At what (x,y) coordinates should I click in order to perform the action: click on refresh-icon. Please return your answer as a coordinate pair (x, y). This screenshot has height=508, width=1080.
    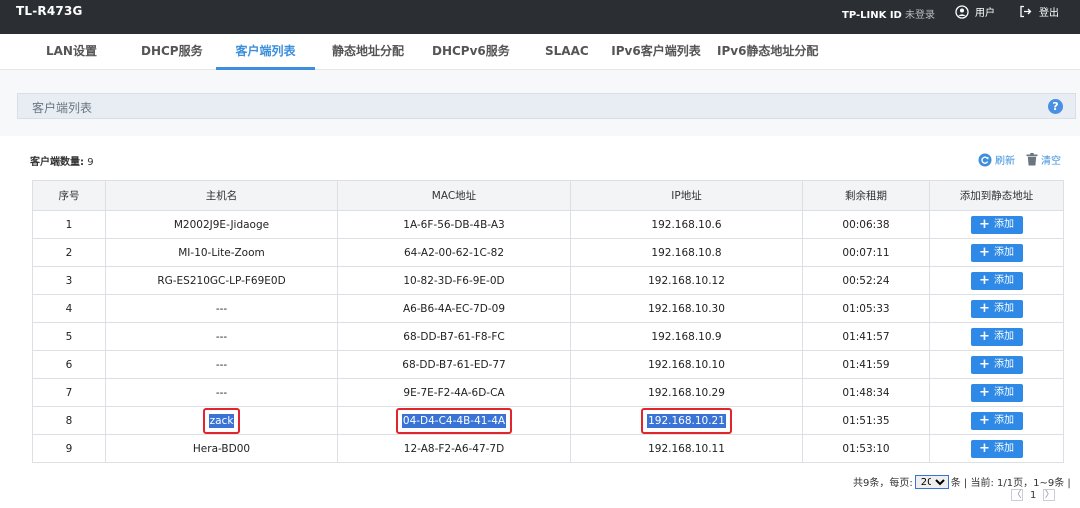
    Looking at the image, I should click on (985, 160).